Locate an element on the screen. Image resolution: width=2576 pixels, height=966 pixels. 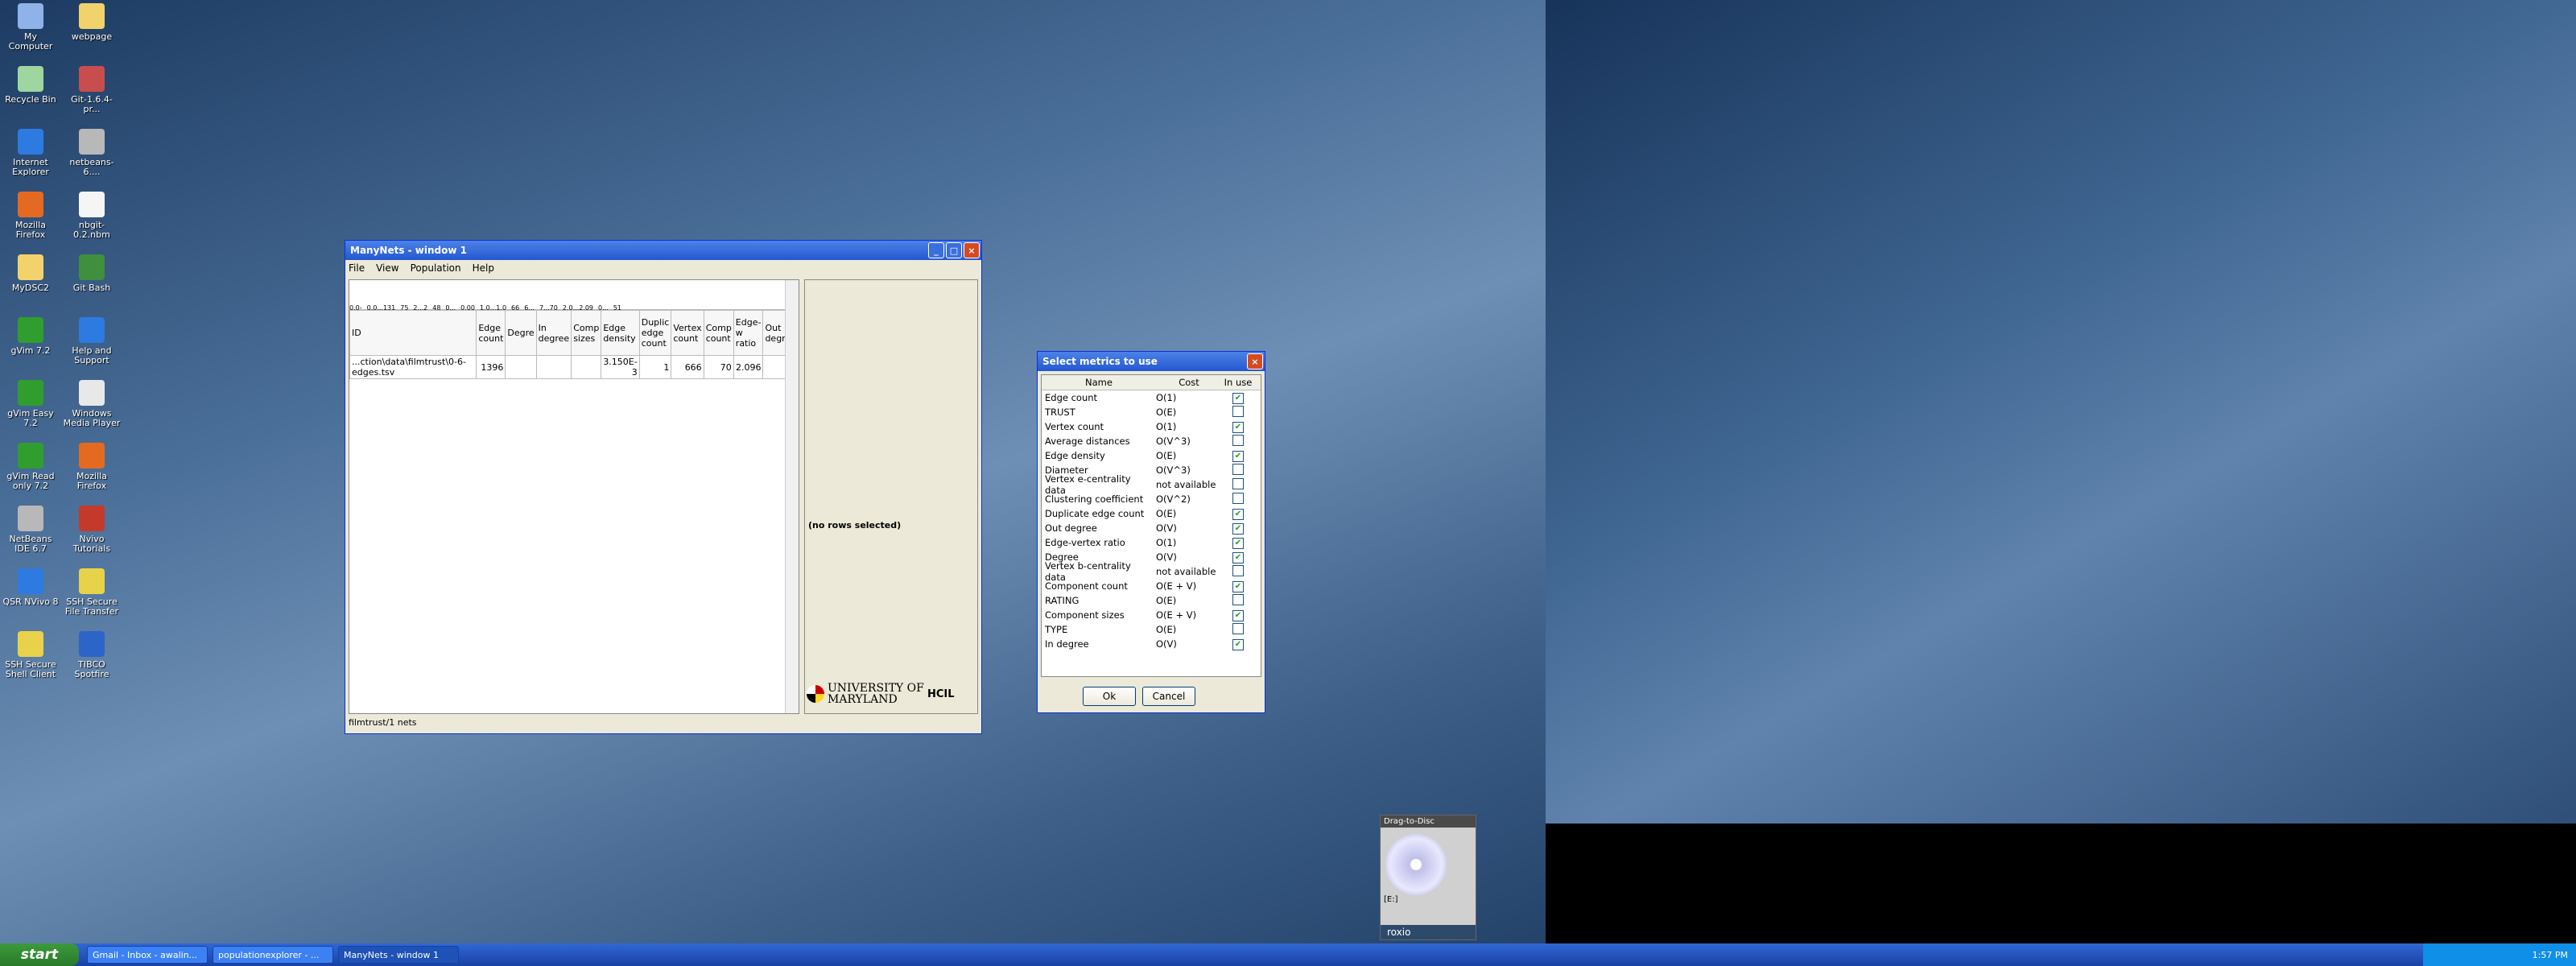
col-cost: Cost is located at coordinates (1187, 382).